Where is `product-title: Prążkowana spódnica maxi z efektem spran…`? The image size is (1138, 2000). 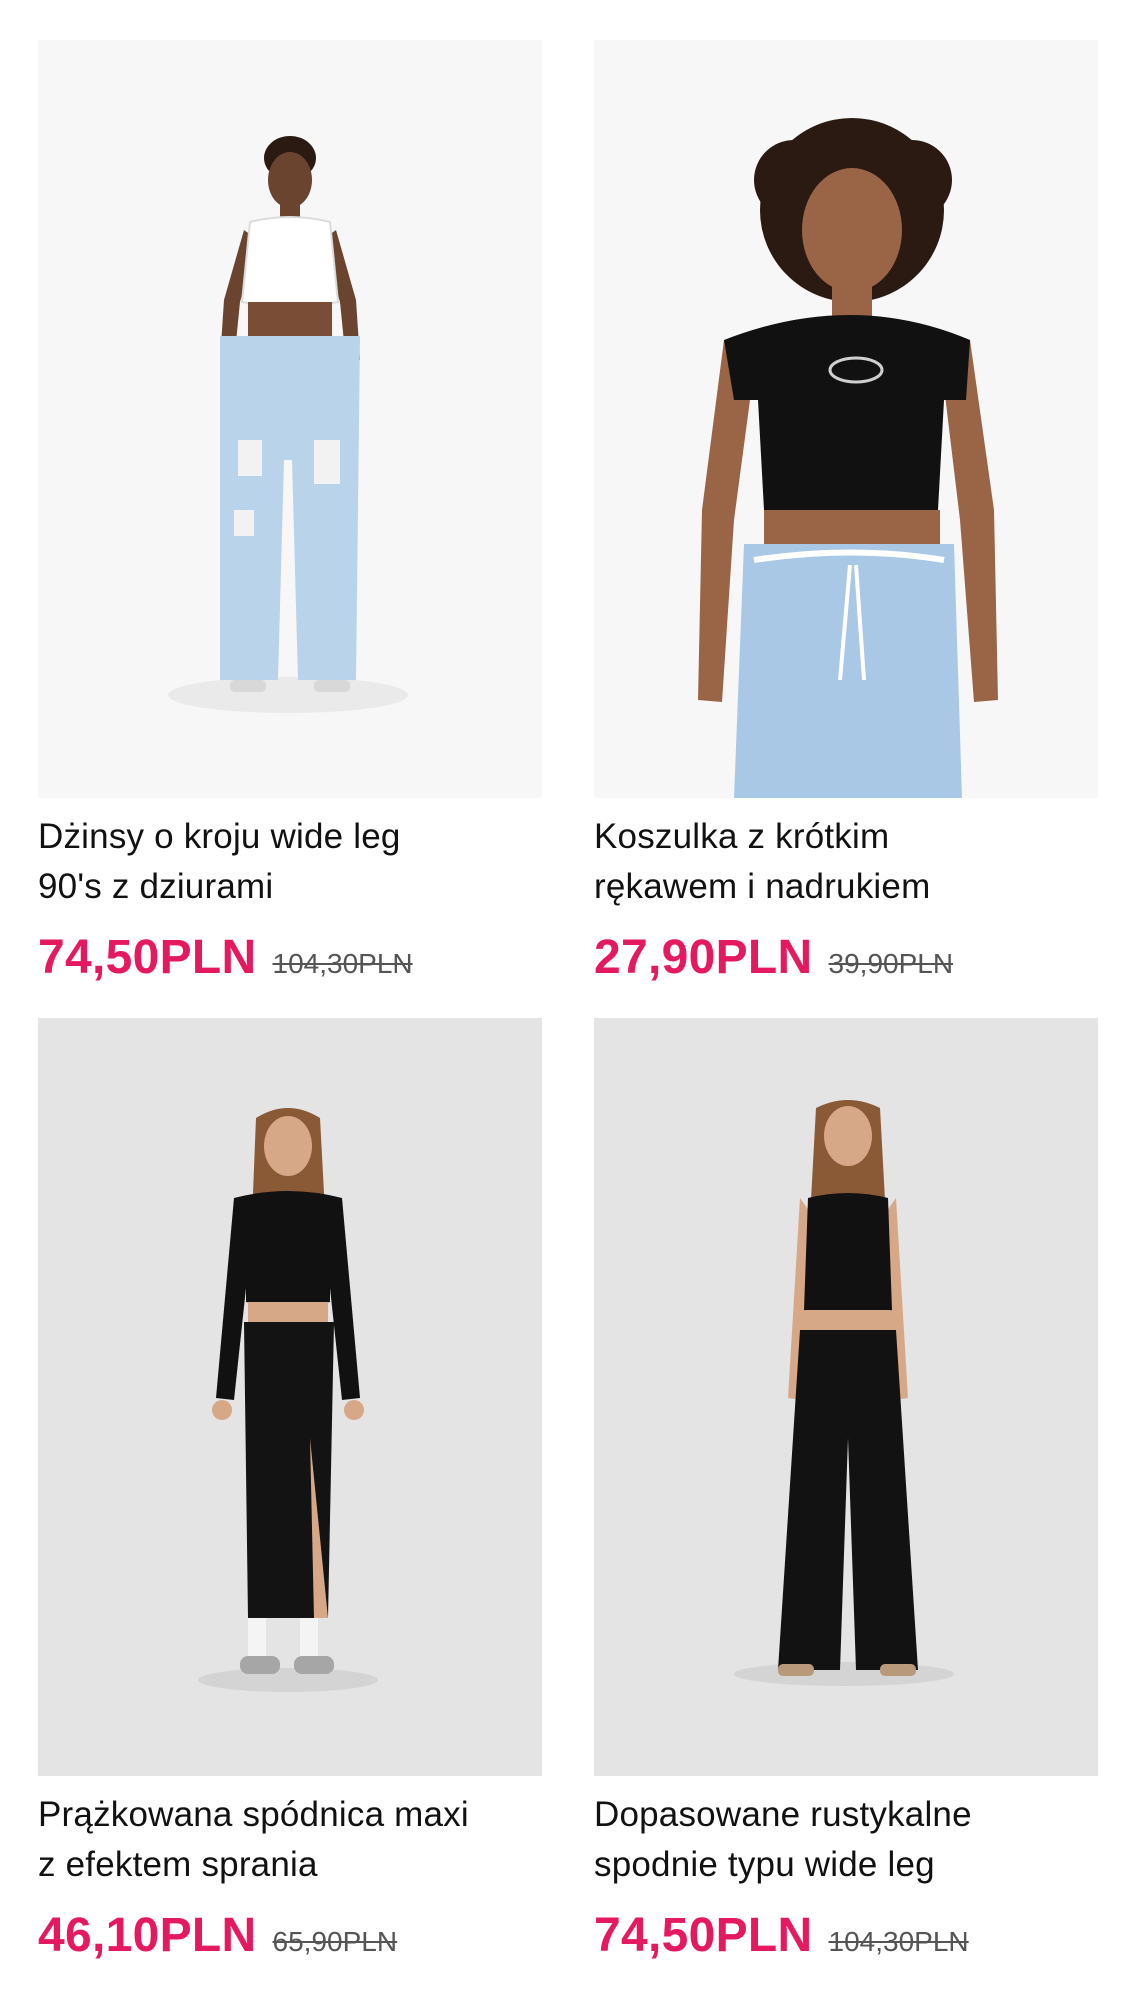
product-title: Prążkowana spódnica maxi z efektem spran… is located at coordinates (290, 1840).